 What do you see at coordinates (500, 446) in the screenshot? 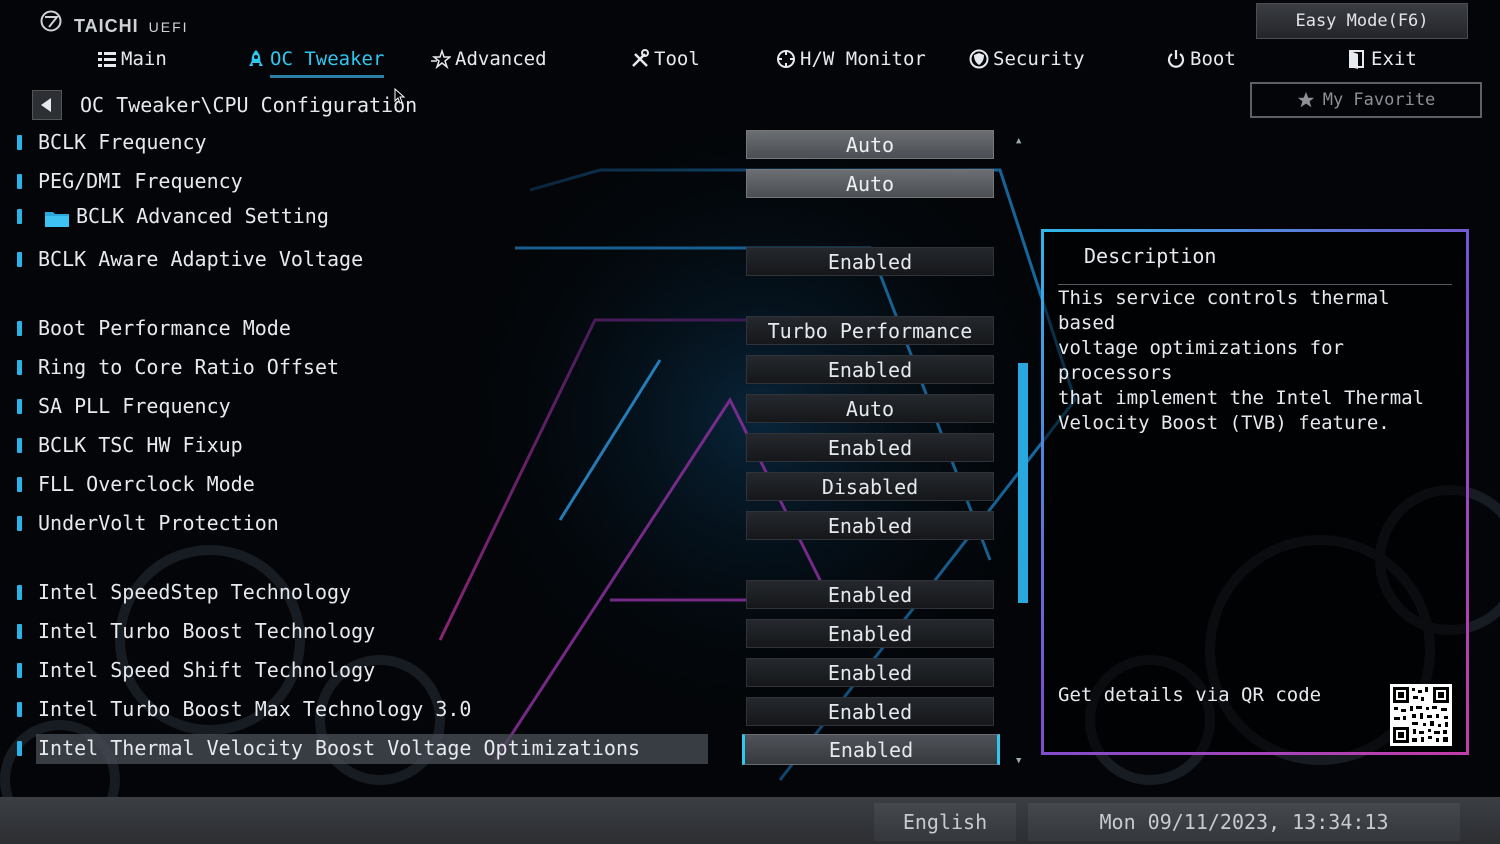
I see `setting-row-bclk-tsc-hw-fixup: BCLK TSC HW Fixup Enabled` at bounding box center [500, 446].